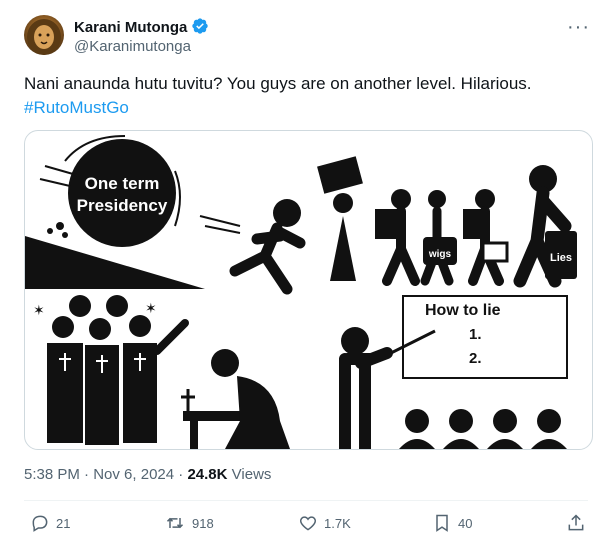 Image resolution: width=612 pixels, height=548 pixels. What do you see at coordinates (122, 183) in the screenshot?
I see `ball-text-line1: One term` at bounding box center [122, 183].